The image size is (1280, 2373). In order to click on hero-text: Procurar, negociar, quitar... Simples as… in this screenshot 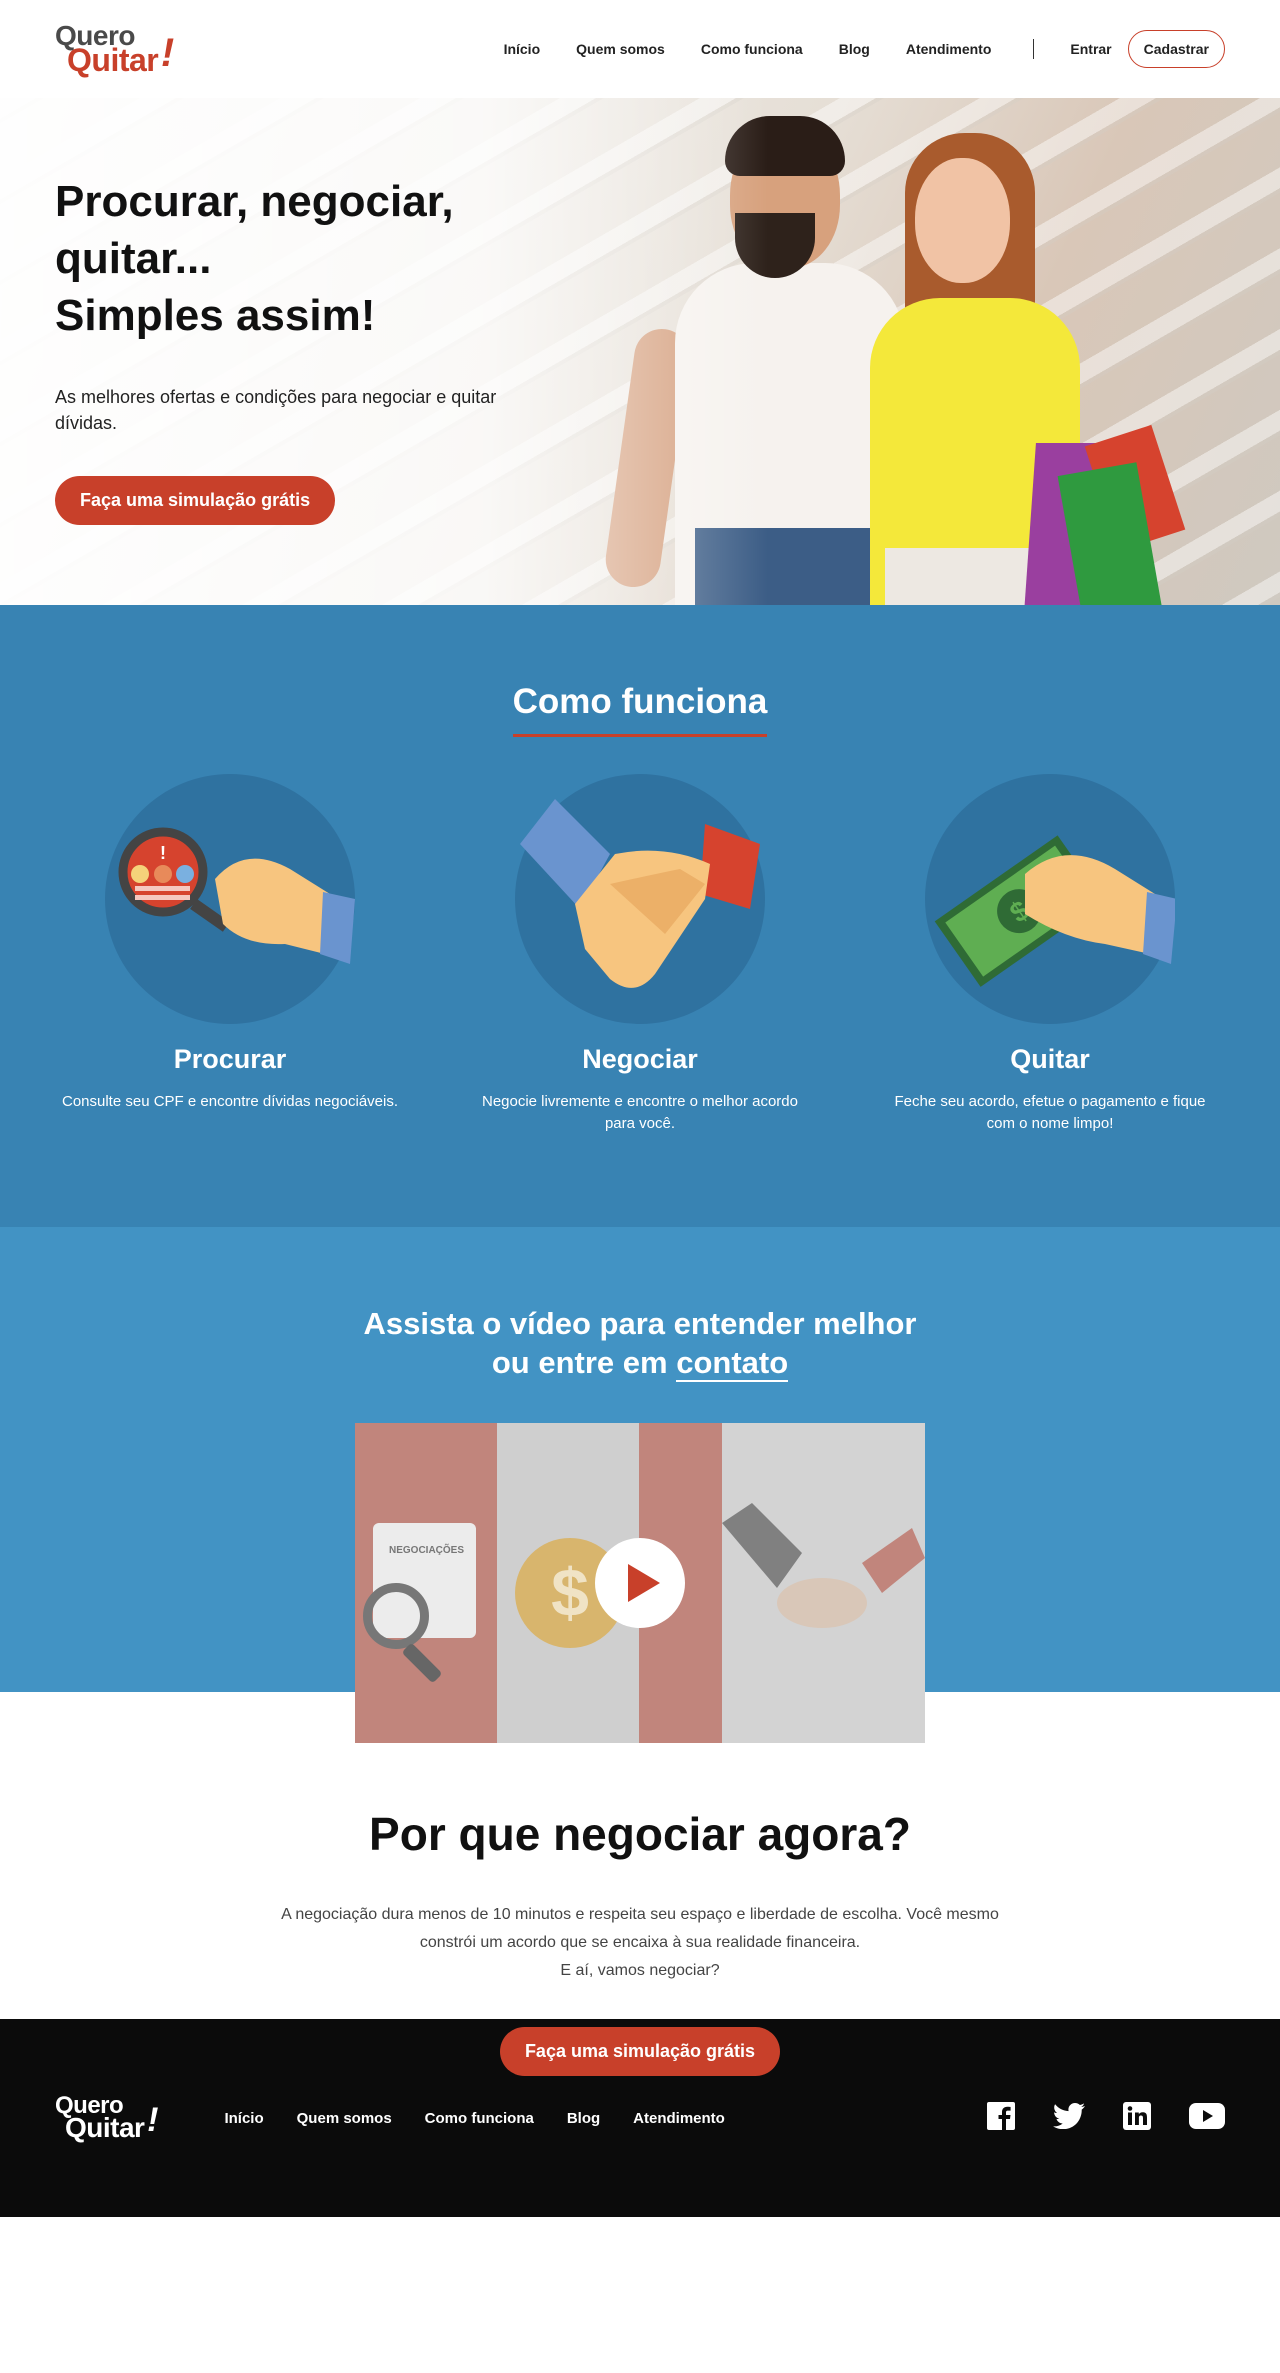, I will do `click(295, 349)`.